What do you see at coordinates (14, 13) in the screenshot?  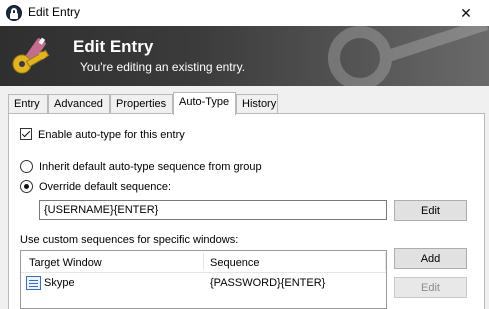 I see `keepass-lock-icon` at bounding box center [14, 13].